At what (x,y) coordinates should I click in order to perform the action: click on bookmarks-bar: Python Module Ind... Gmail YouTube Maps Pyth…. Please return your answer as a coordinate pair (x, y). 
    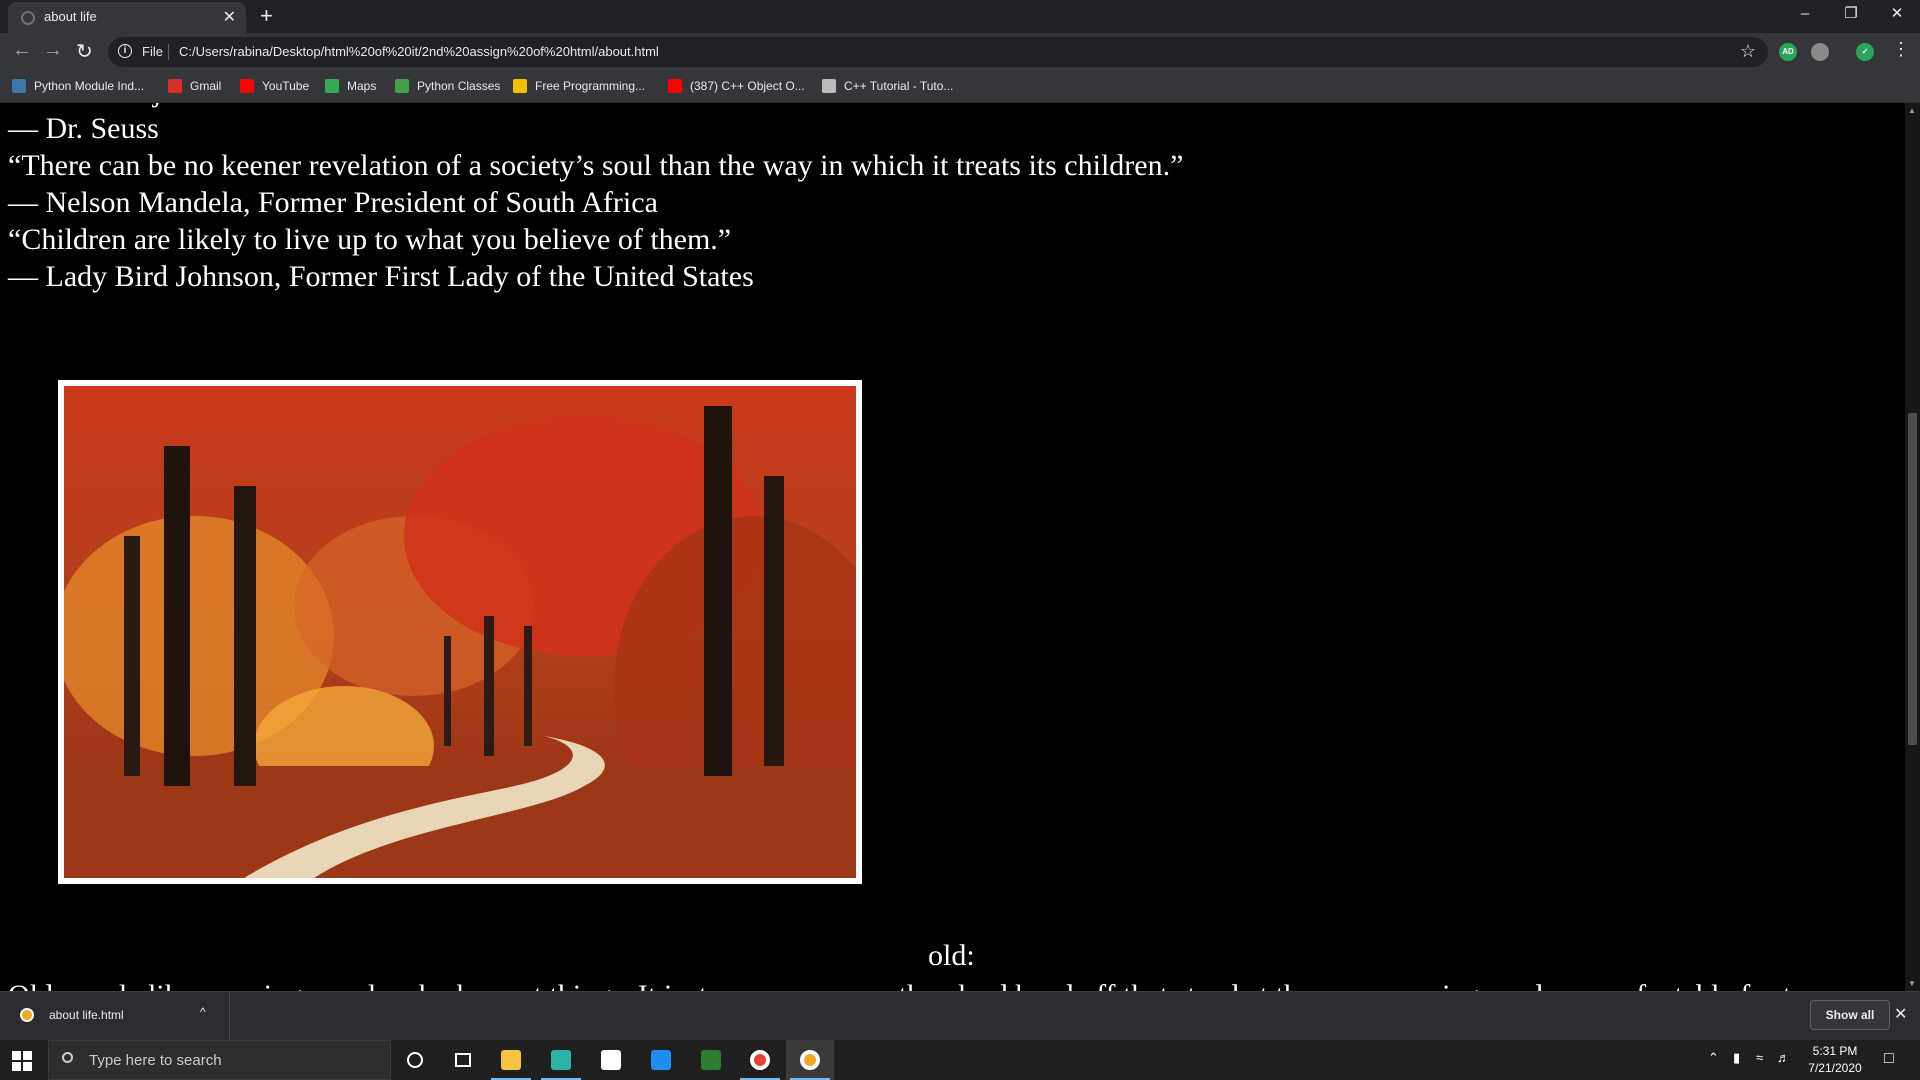
    Looking at the image, I should click on (960, 87).